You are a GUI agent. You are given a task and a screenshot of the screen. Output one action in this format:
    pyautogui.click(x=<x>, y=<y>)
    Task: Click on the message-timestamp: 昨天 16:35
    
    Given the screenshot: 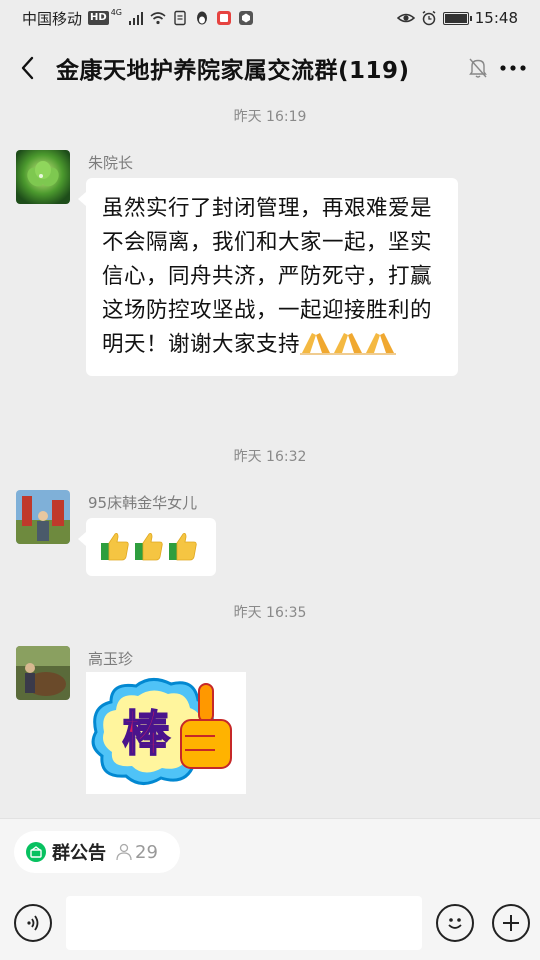 What is the action you would take?
    pyautogui.click(x=270, y=613)
    